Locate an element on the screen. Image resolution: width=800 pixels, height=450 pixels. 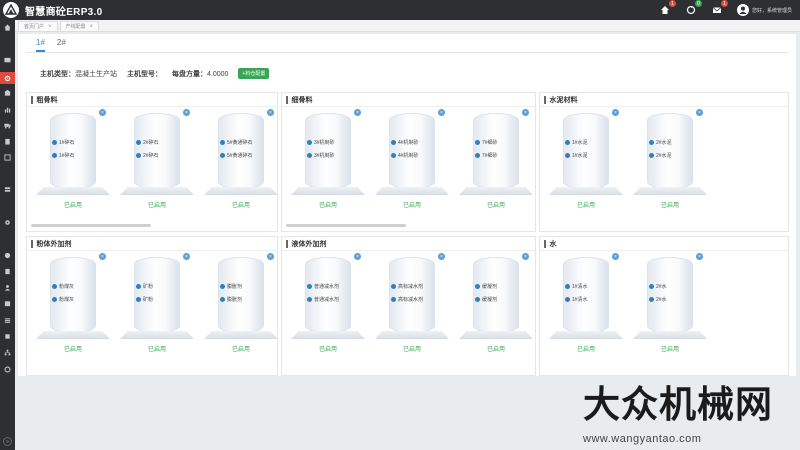
building-icon is located at coordinates (7, 92).